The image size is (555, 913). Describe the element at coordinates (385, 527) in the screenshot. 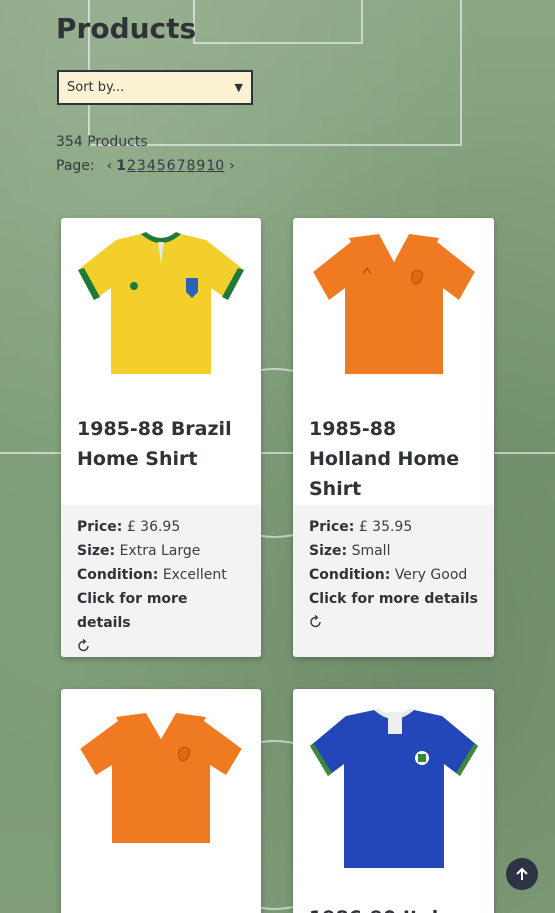

I see `price-value: £ 35.95` at that location.